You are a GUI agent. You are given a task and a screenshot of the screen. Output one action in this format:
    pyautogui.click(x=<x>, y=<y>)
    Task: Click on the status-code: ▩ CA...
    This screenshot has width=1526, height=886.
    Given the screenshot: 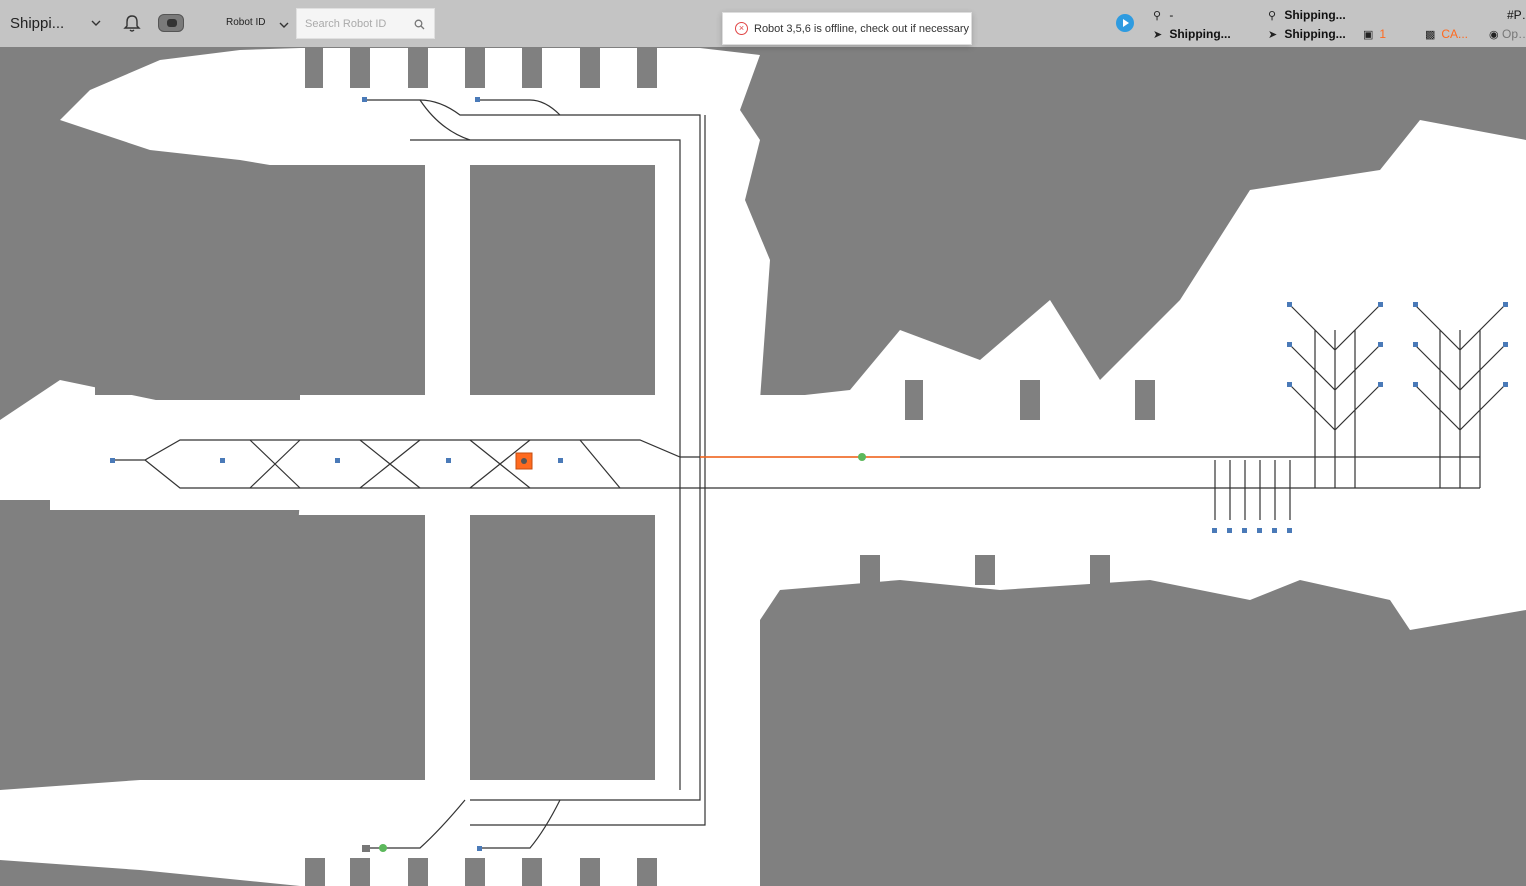 What is the action you would take?
    pyautogui.click(x=1446, y=34)
    